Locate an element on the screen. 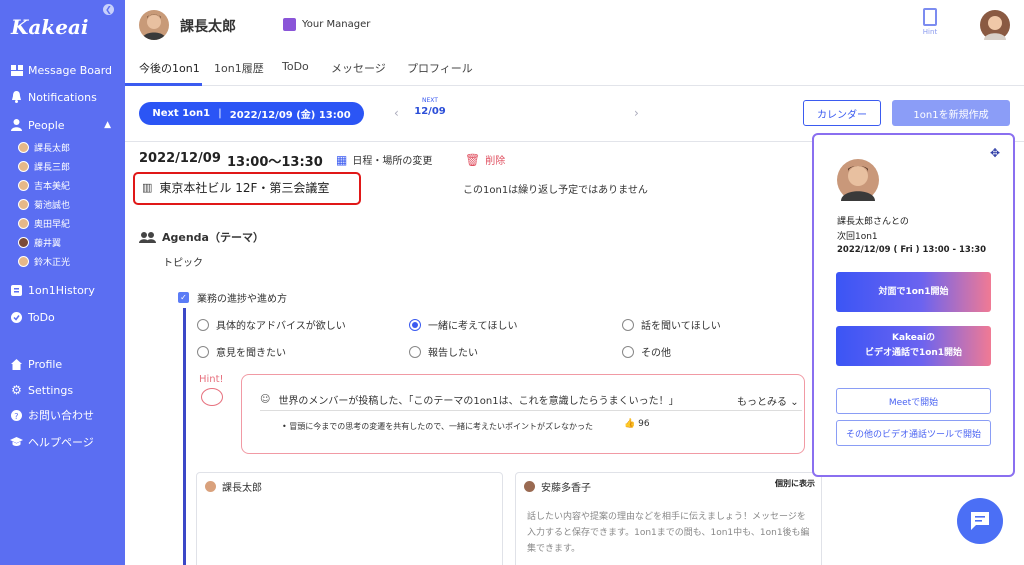 This screenshot has height=565, width=1024. trash-icon: 🗑 is located at coordinates (473, 159).